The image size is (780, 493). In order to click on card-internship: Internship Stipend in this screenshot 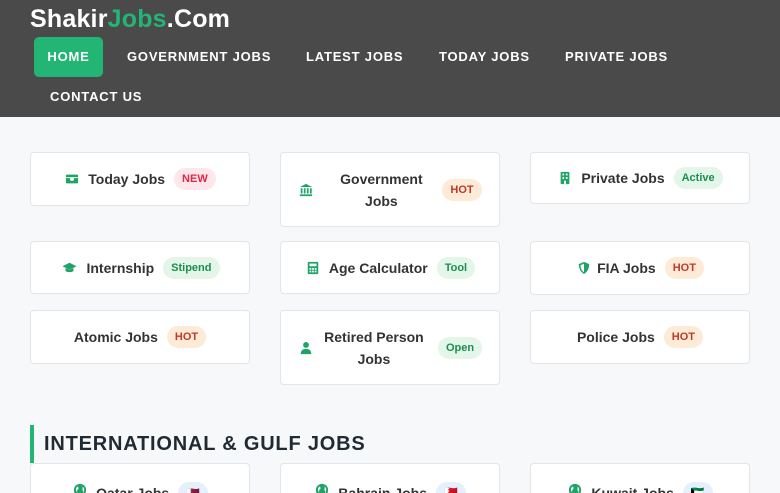, I will do `click(140, 267)`.